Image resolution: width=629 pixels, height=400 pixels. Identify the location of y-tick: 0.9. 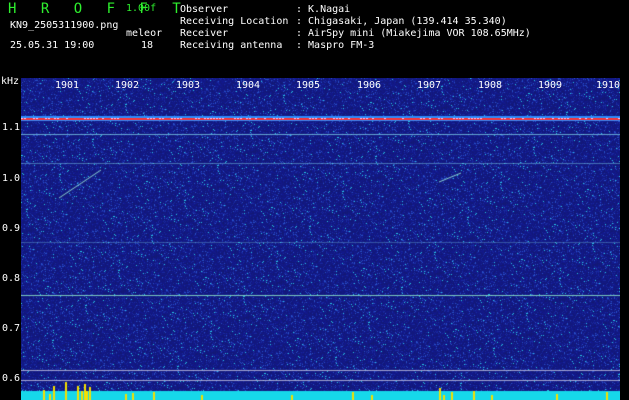
(11, 228).